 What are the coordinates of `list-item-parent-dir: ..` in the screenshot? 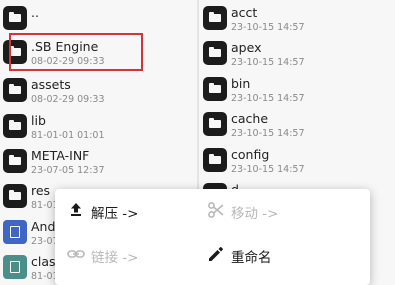 It's located at (98, 18).